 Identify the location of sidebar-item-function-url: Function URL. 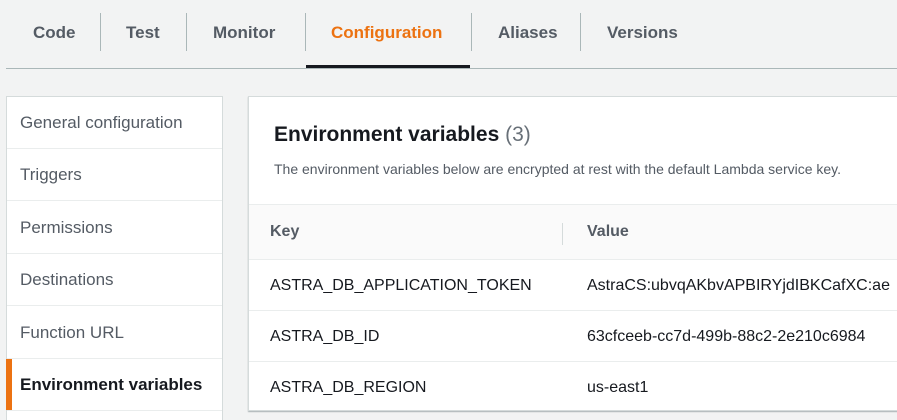
(114, 333).